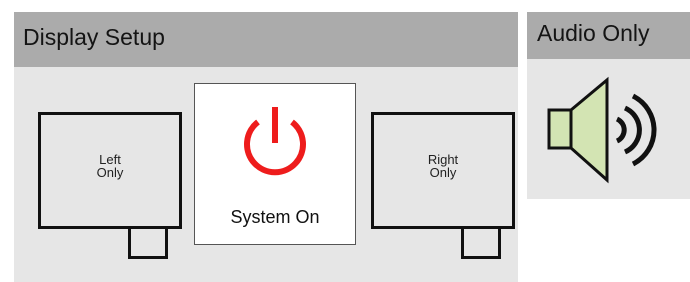 Image resolution: width=690 pixels, height=282 pixels. I want to click on system-on-label: System On, so click(275, 217).